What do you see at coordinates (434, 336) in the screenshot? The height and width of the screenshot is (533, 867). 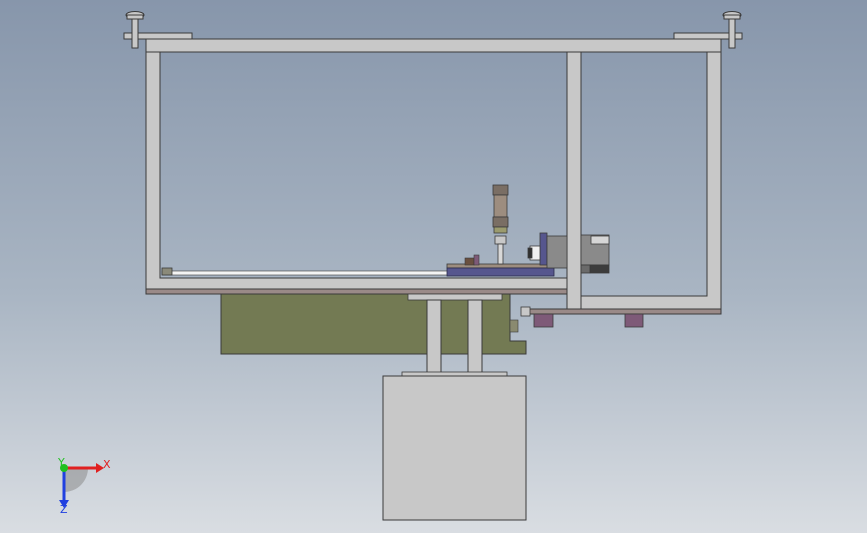 I see `column-left` at bounding box center [434, 336].